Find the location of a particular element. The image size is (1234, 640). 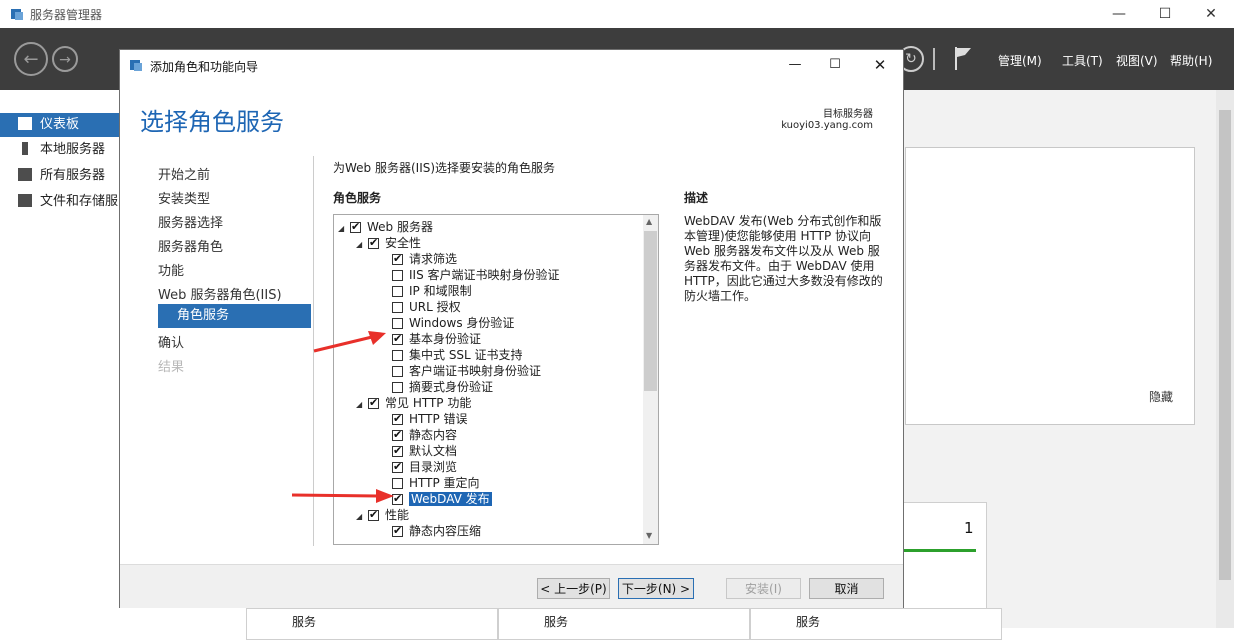

tree-node-http-redirect: HTTP 重定向 is located at coordinates (436, 483).